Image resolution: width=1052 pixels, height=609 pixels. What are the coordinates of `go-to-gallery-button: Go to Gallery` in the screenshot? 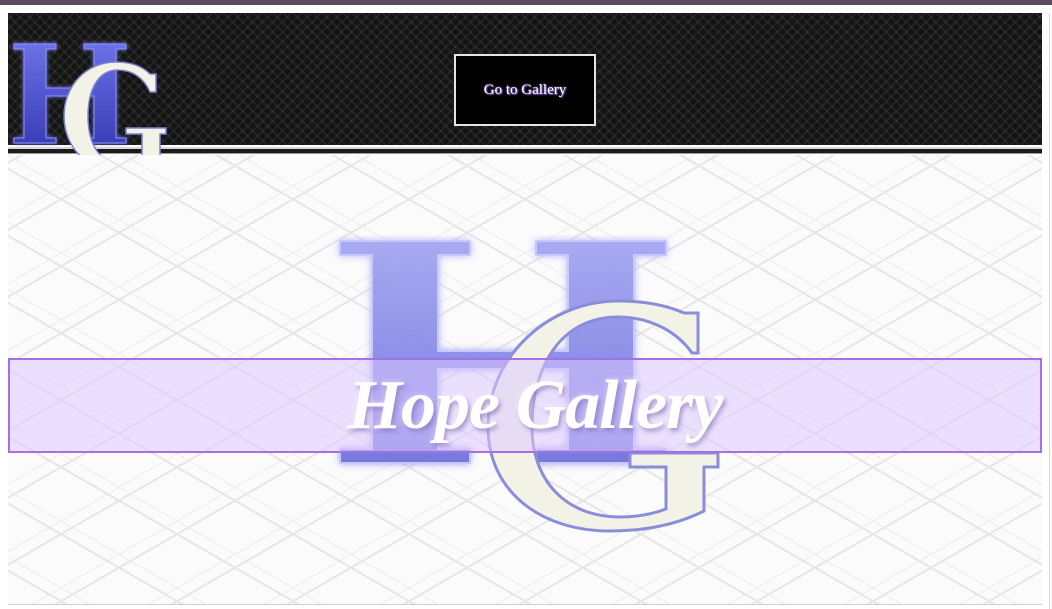 It's located at (525, 90).